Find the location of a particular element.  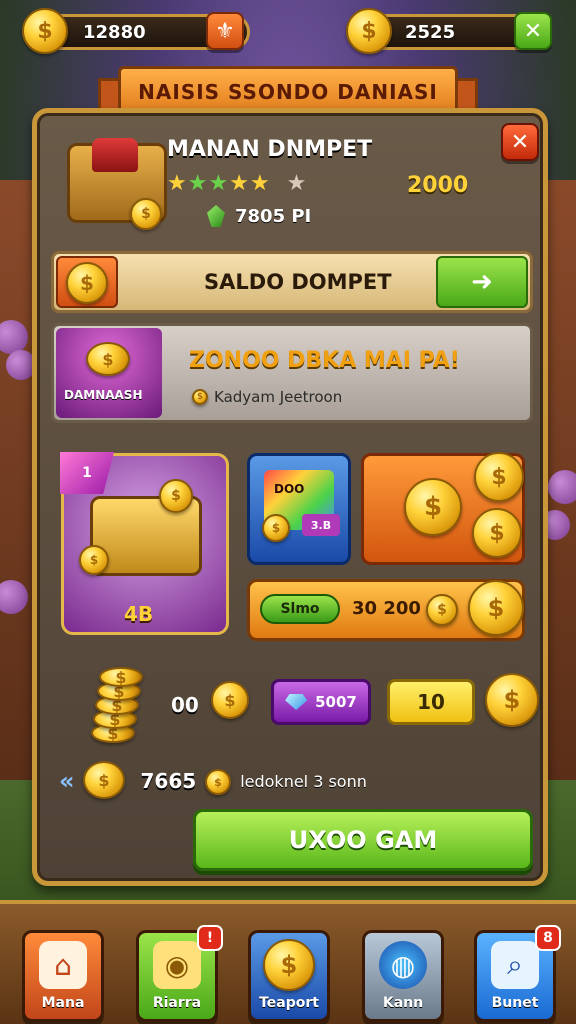

nav-label: Mana is located at coordinates (63, 1003).